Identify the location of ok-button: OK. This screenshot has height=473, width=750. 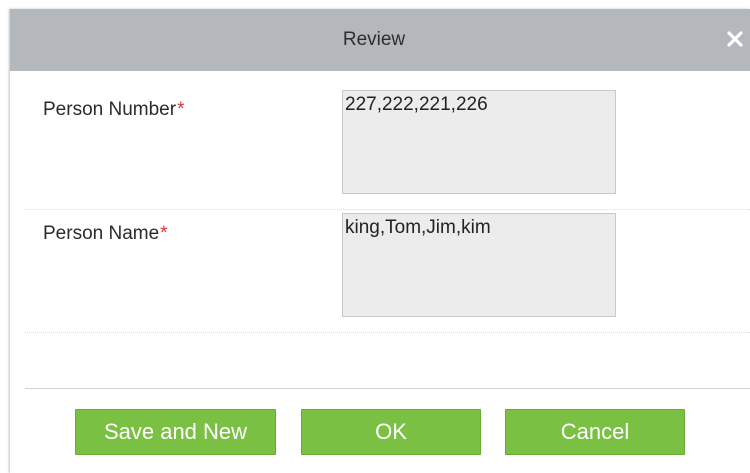
(391, 432).